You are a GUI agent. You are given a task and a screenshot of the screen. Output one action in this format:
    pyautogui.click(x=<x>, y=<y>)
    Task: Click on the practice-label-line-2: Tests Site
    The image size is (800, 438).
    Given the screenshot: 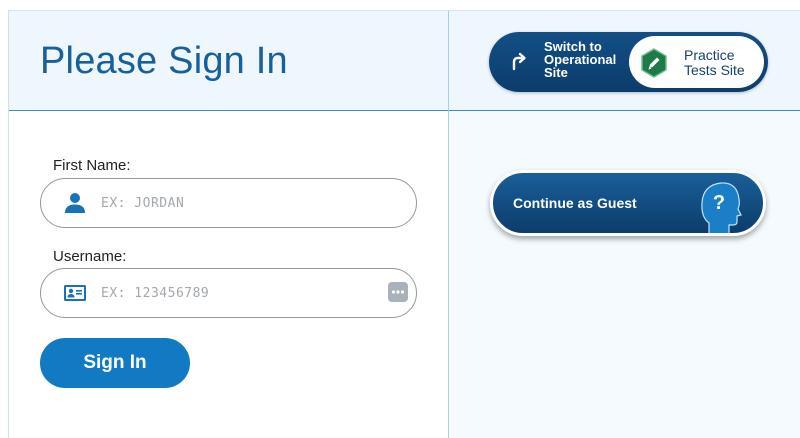 What is the action you would take?
    pyautogui.click(x=714, y=70)
    